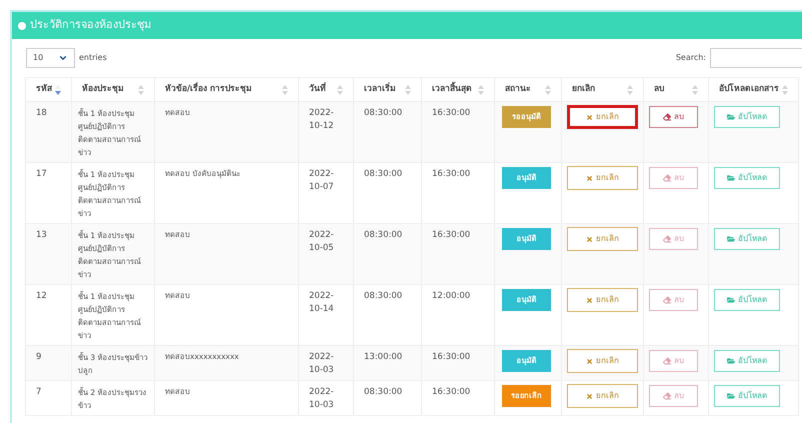 This screenshot has width=802, height=423. I want to click on delete-button: ลบ, so click(673, 117).